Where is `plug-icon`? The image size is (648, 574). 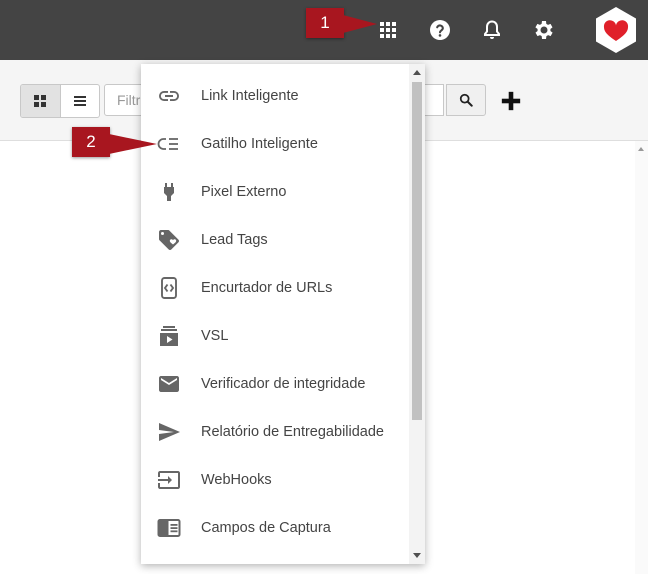
plug-icon is located at coordinates (169, 192).